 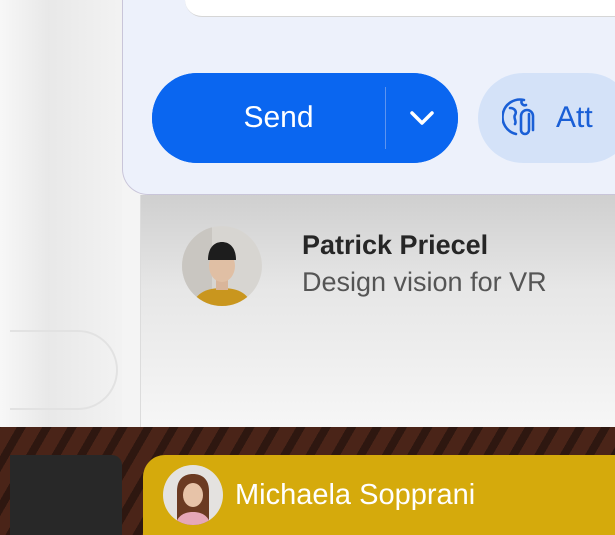 What do you see at coordinates (424, 282) in the screenshot?
I see `message-preview: Design vision for VR` at bounding box center [424, 282].